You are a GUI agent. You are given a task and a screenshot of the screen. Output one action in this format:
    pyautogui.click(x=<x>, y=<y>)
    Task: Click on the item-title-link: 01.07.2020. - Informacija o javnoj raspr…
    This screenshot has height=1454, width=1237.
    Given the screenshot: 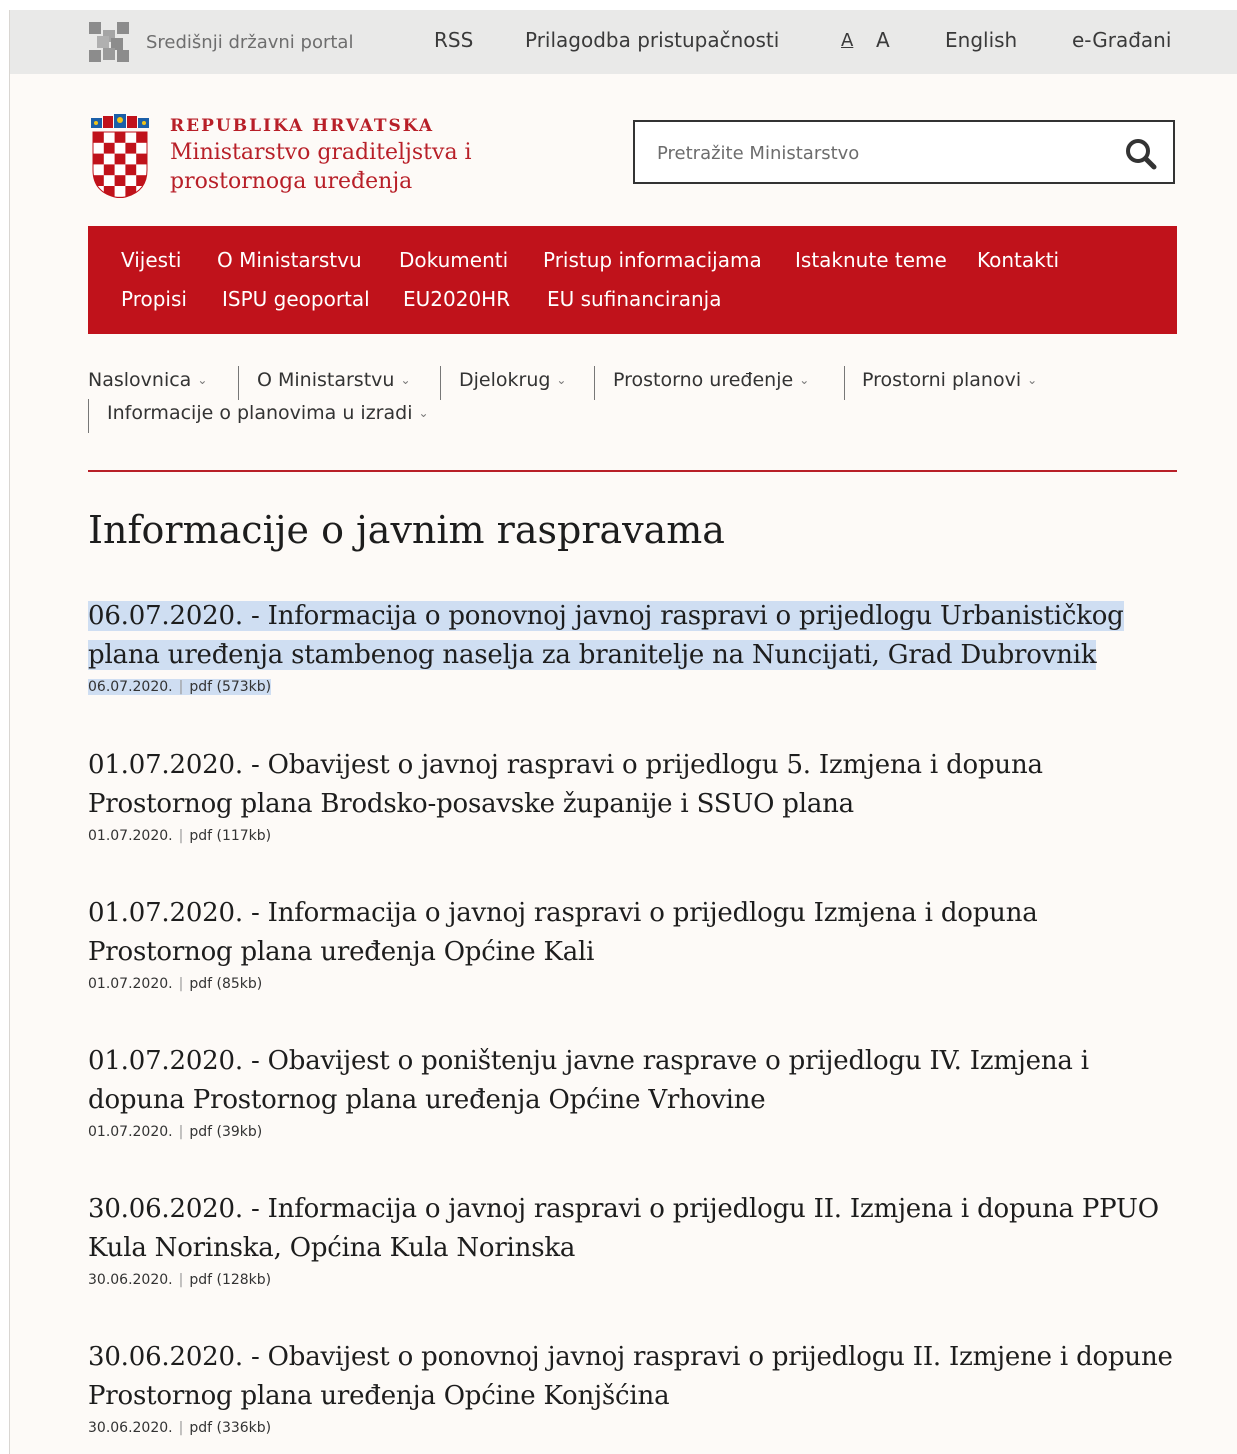 What is the action you would take?
    pyautogui.click(x=634, y=933)
    